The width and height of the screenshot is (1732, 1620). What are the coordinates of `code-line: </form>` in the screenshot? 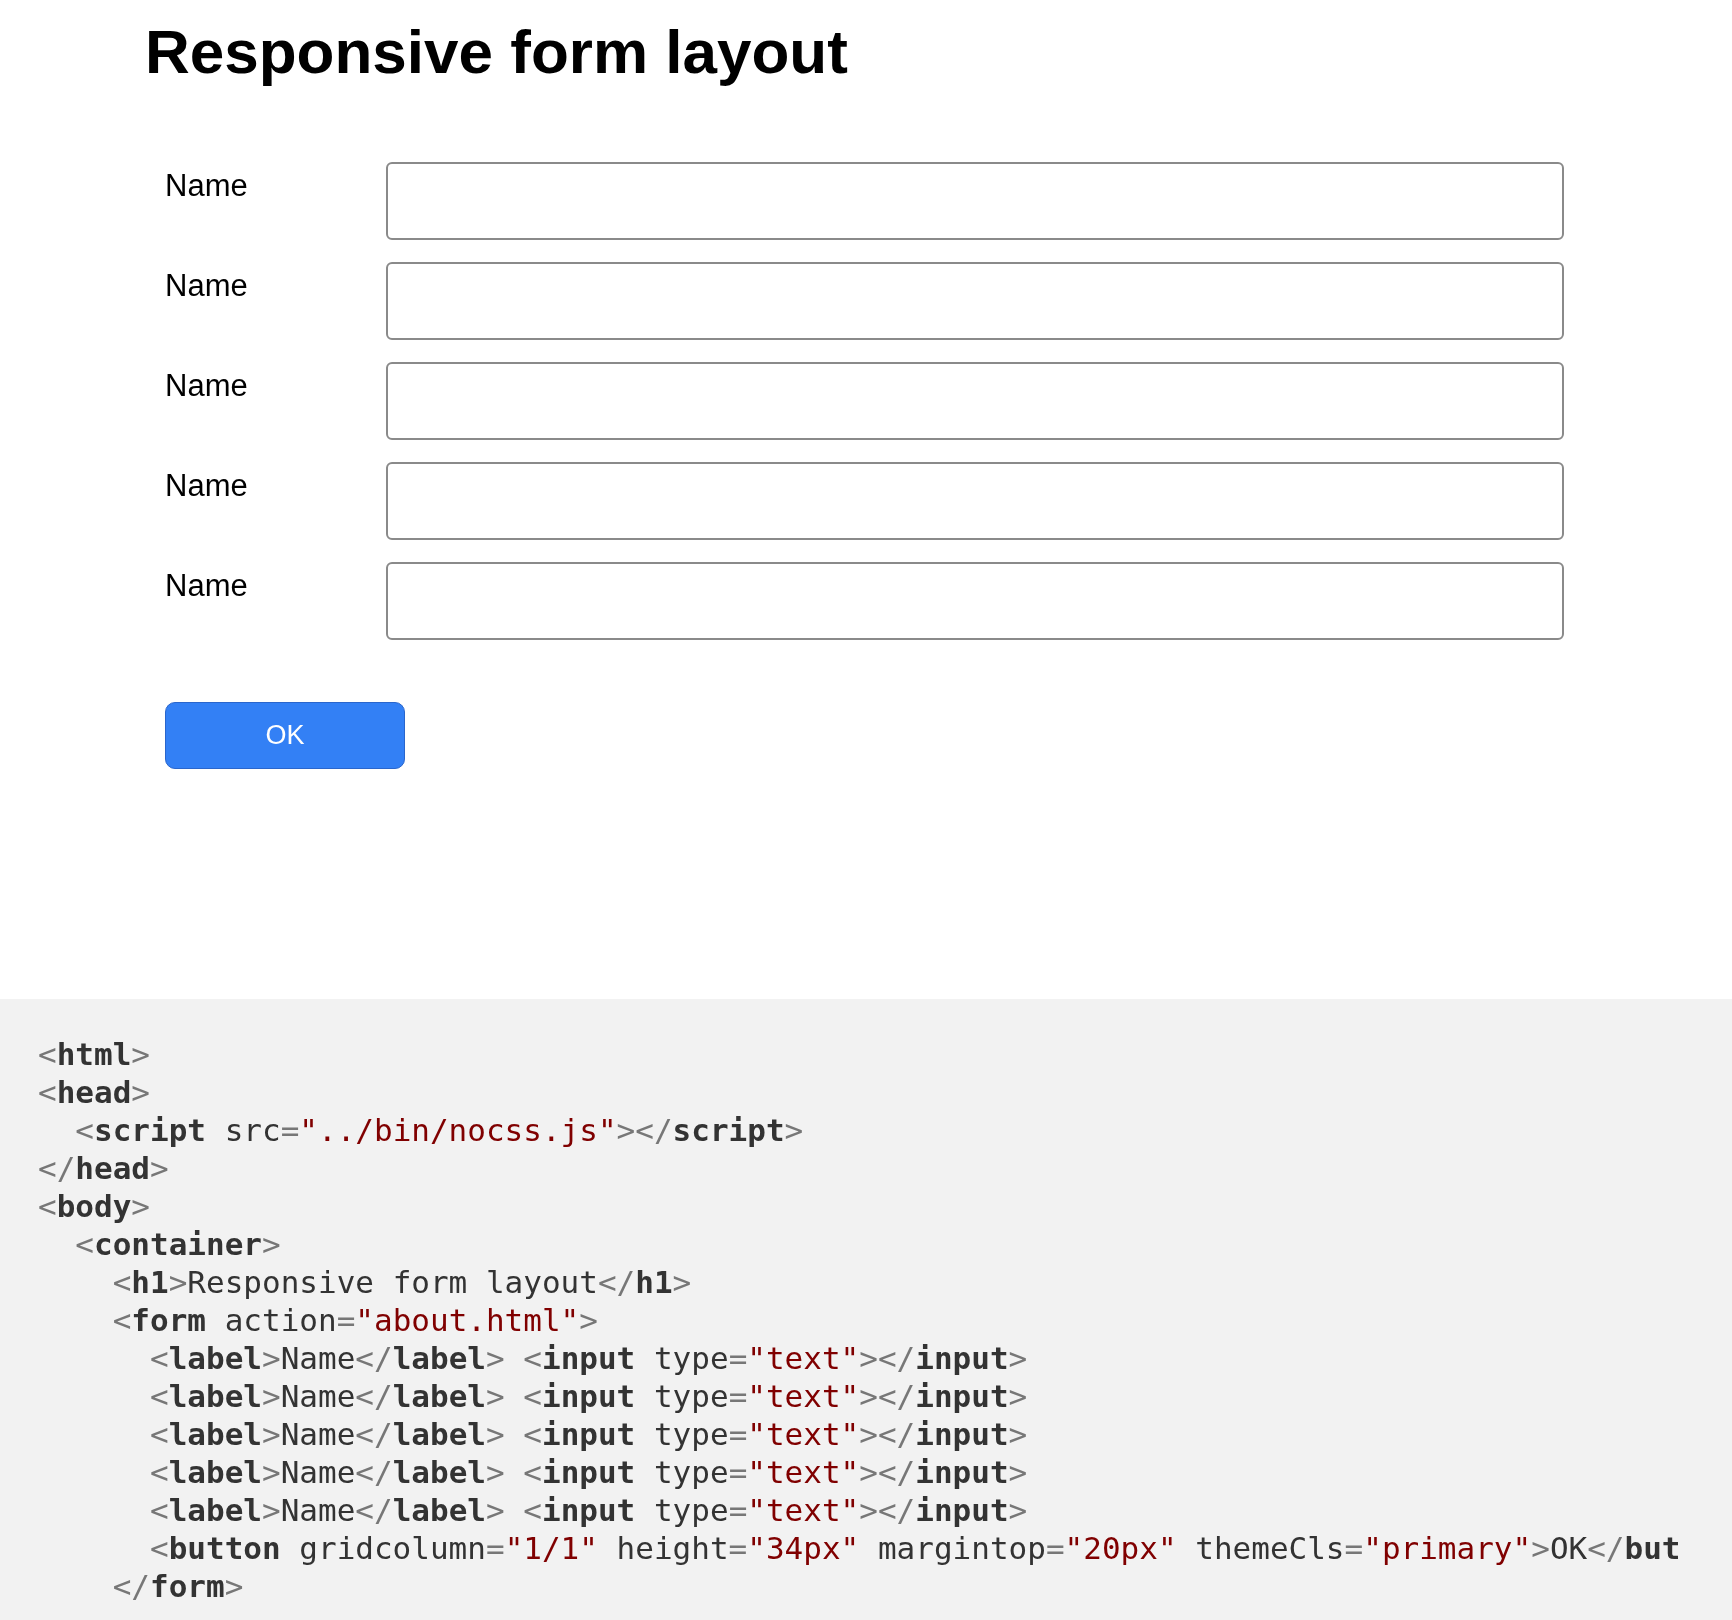 It's located at (177, 1586).